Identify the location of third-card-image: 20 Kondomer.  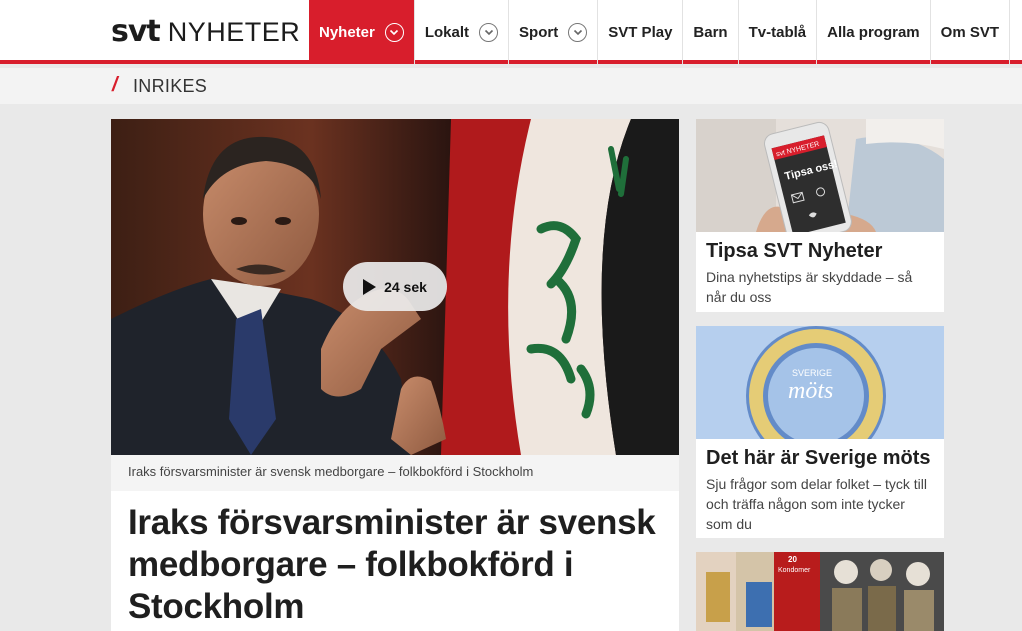
(820, 591).